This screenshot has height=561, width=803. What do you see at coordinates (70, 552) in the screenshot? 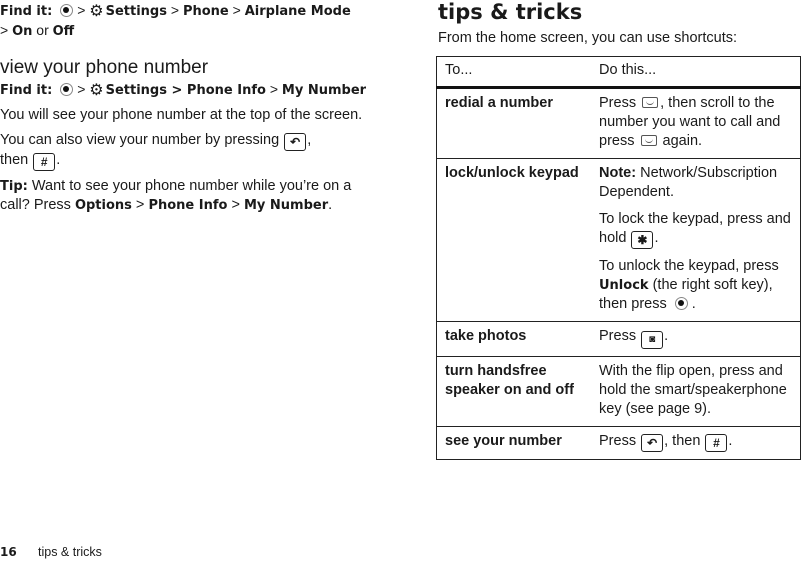
I see `footer-section: tips & tricks` at bounding box center [70, 552].